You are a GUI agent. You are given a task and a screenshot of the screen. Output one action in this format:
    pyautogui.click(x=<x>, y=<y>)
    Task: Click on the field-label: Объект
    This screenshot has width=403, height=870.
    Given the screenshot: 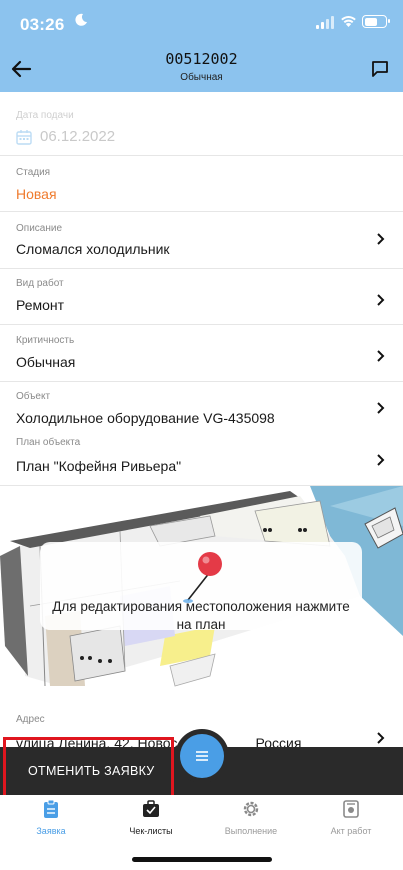 What is the action you would take?
    pyautogui.click(x=33, y=396)
    